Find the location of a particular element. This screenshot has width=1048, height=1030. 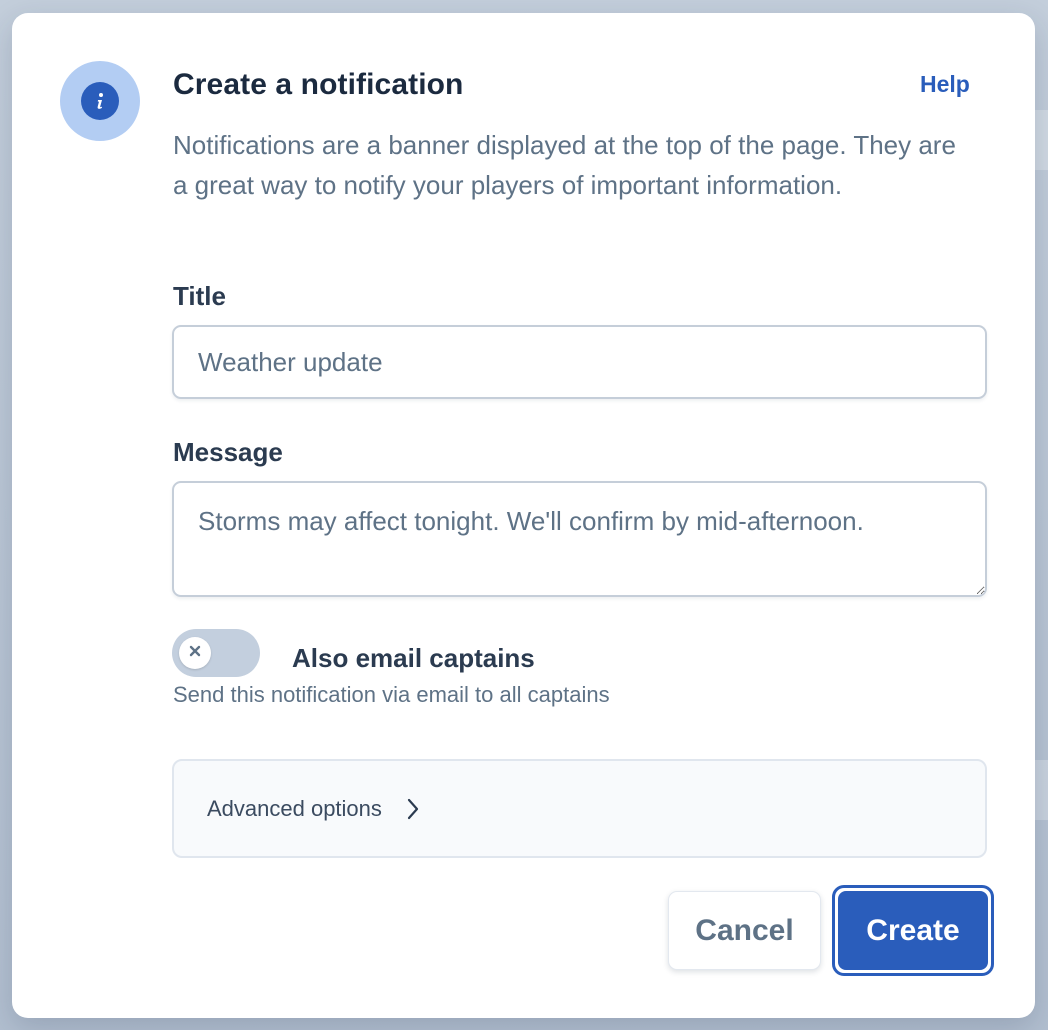

email-captains-toggle is located at coordinates (216, 653).